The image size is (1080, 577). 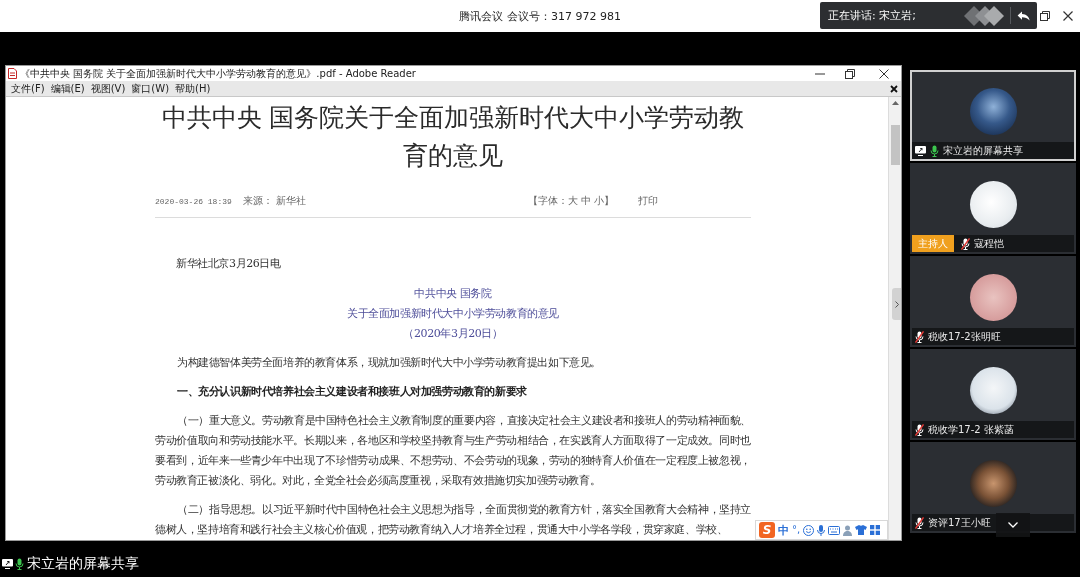 I want to click on participant-tile: 税收学17-2 张紫菡, so click(x=993, y=394).